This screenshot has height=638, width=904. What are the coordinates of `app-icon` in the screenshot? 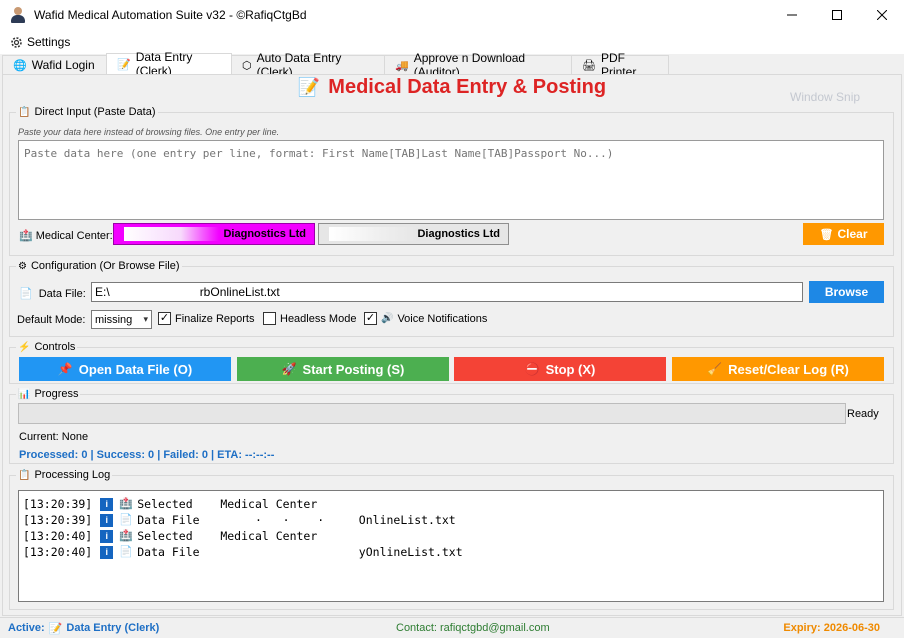 It's located at (18, 15).